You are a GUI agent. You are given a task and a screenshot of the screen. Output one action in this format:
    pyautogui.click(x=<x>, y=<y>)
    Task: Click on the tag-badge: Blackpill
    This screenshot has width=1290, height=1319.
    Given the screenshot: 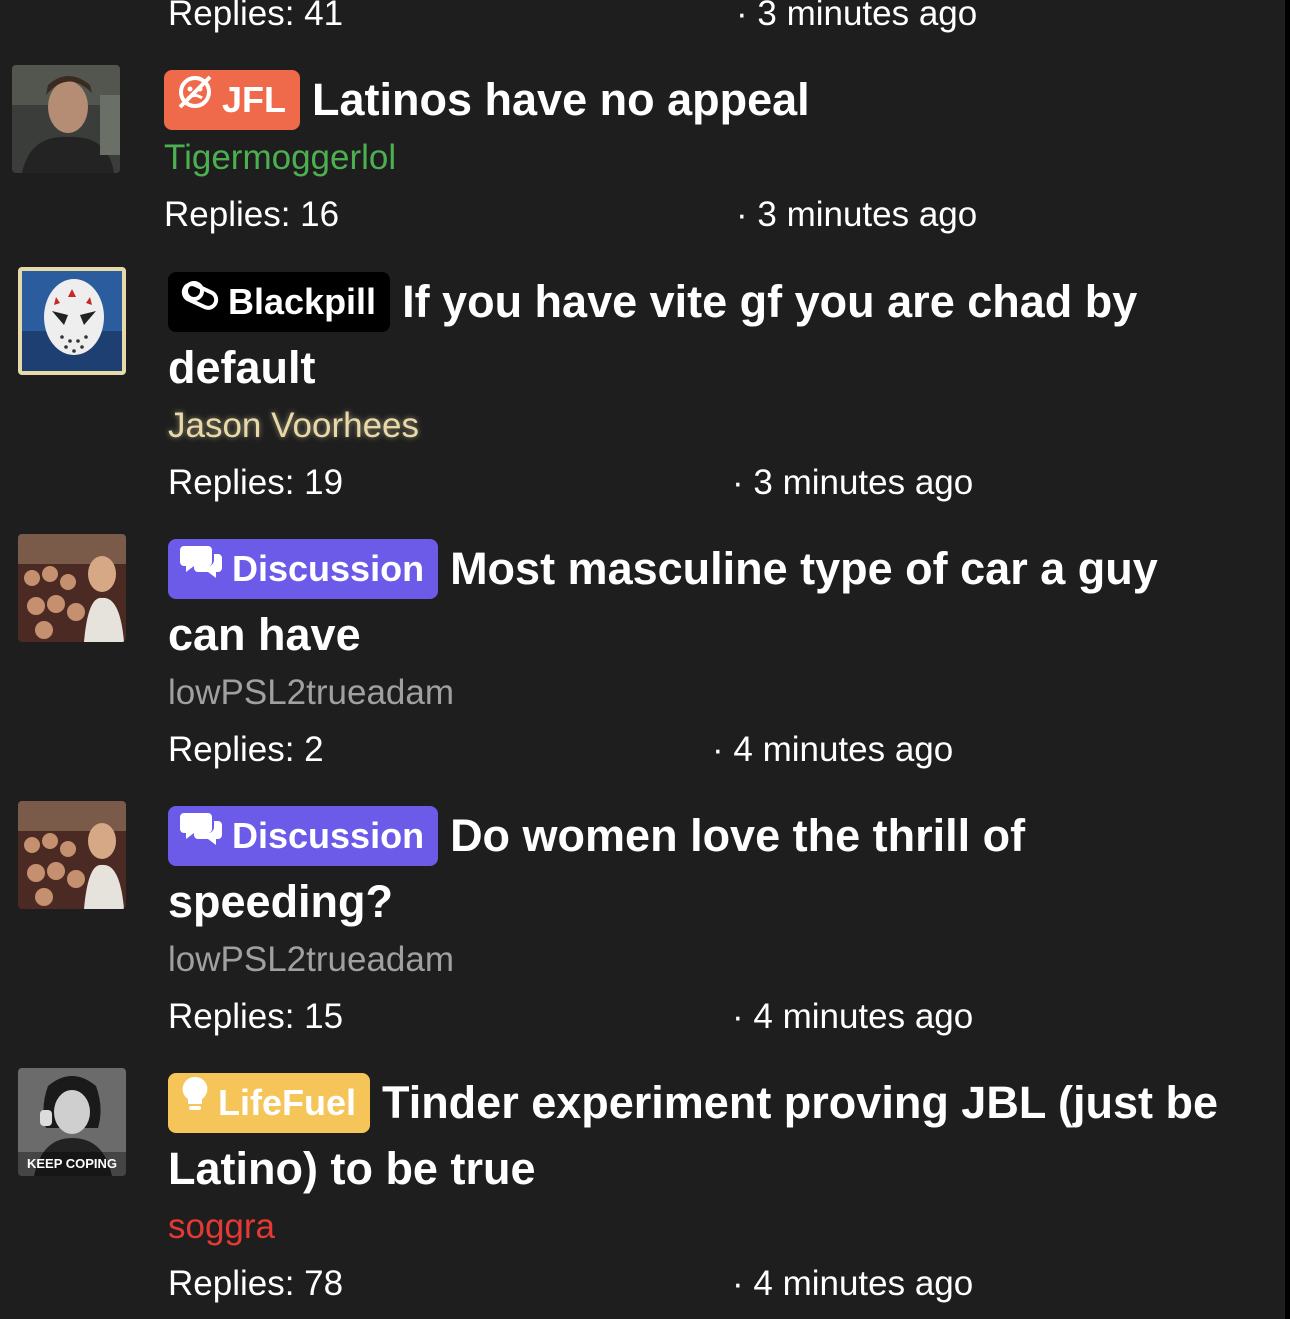 What is the action you would take?
    pyautogui.click(x=279, y=301)
    